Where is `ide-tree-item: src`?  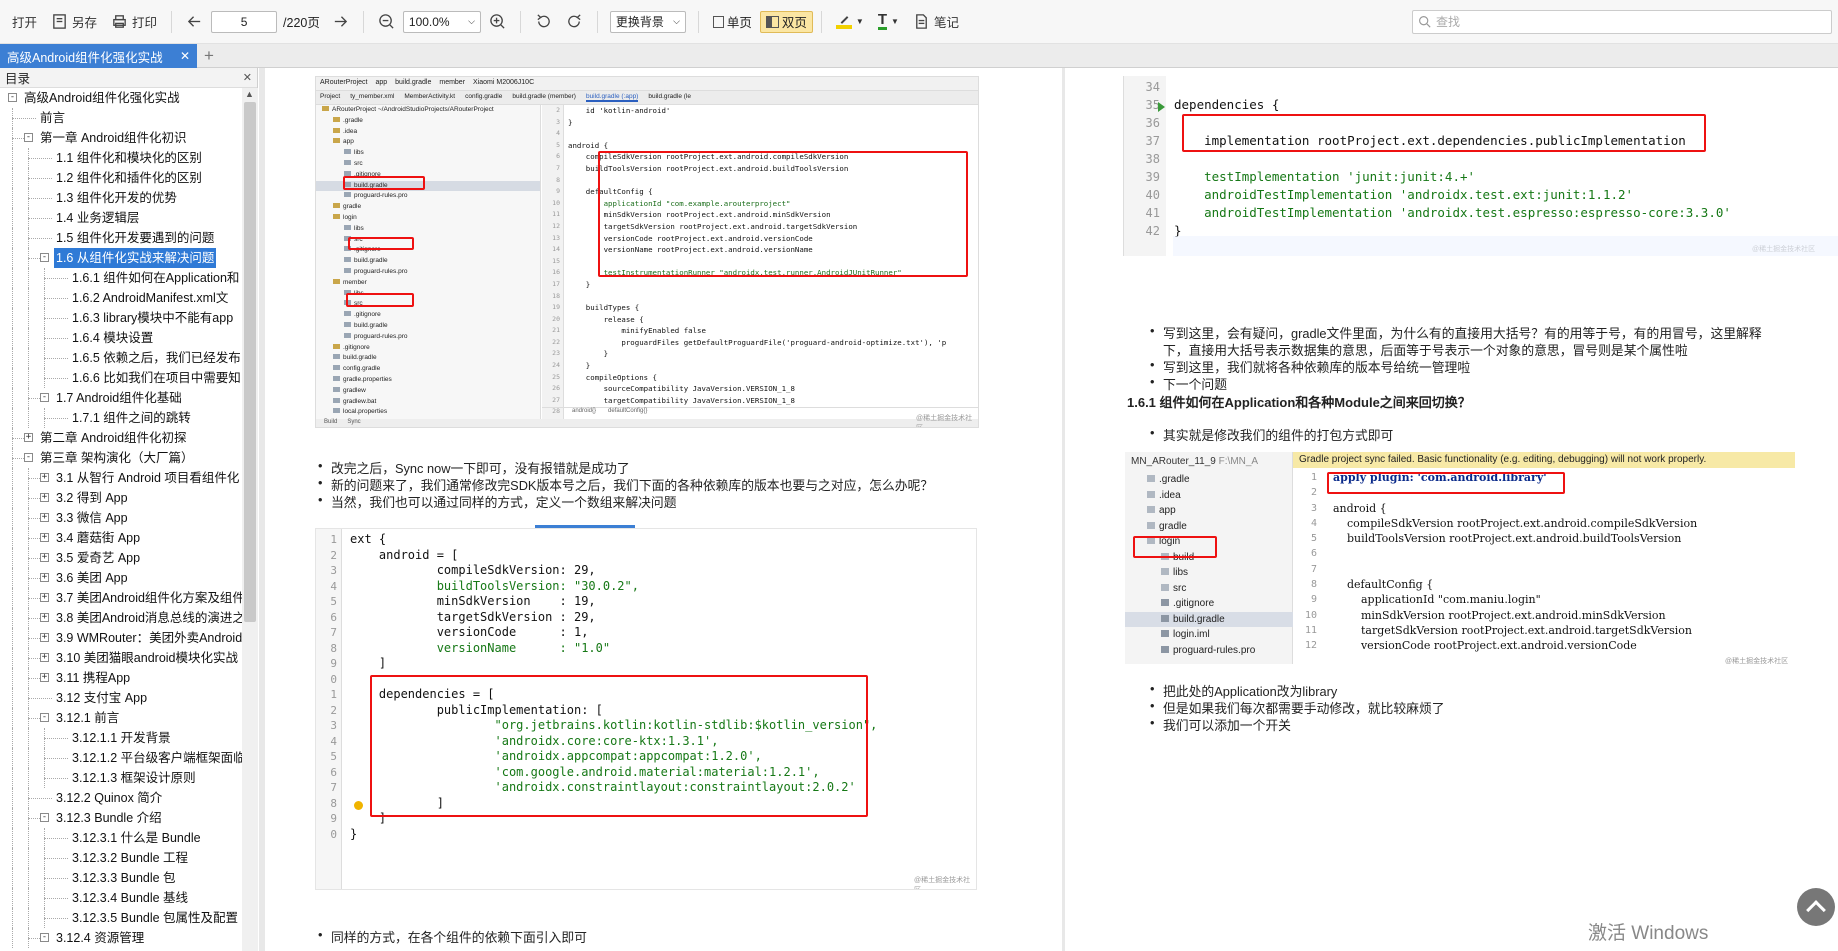 ide-tree-item: src is located at coordinates (428, 164).